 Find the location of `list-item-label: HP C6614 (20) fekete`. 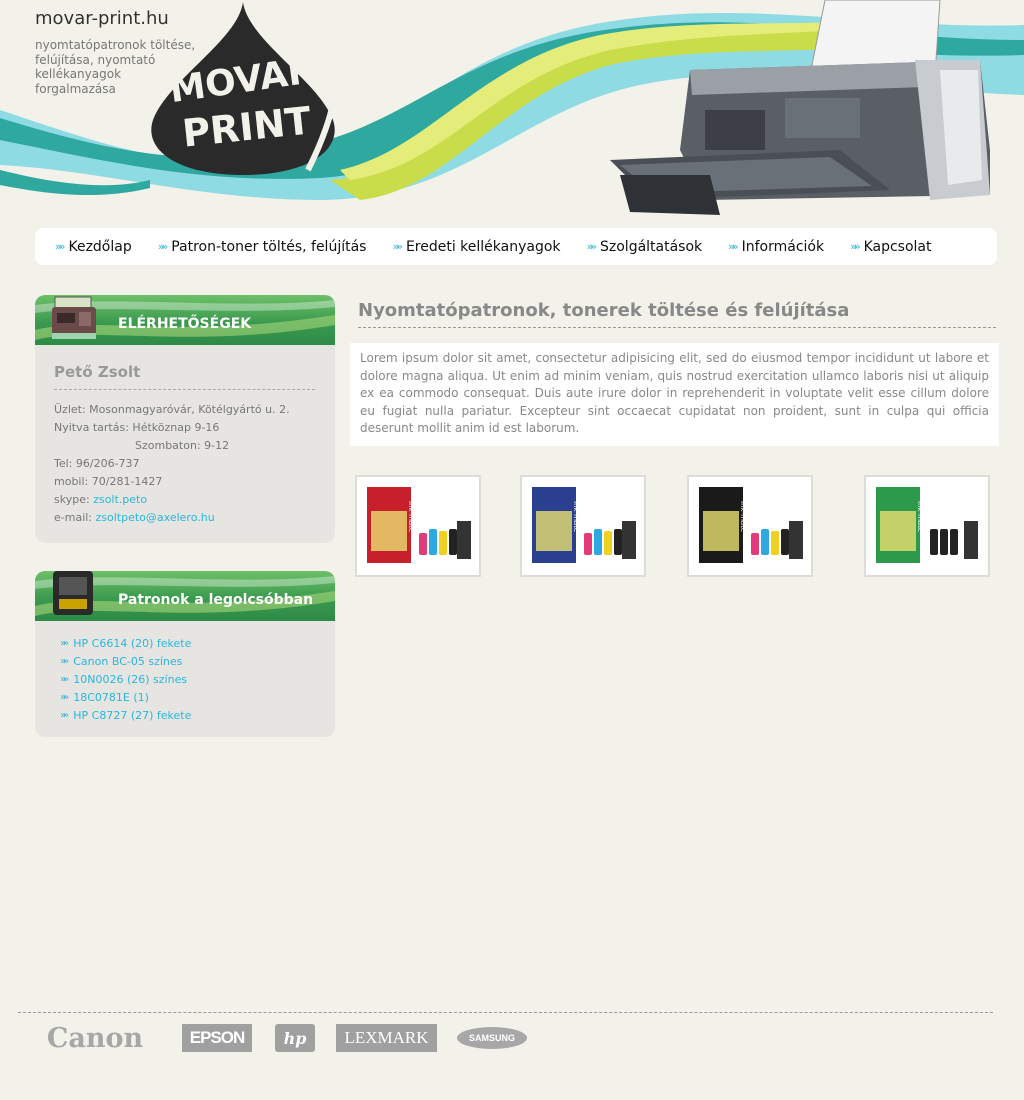

list-item-label: HP C6614 (20) fekete is located at coordinates (132, 643).